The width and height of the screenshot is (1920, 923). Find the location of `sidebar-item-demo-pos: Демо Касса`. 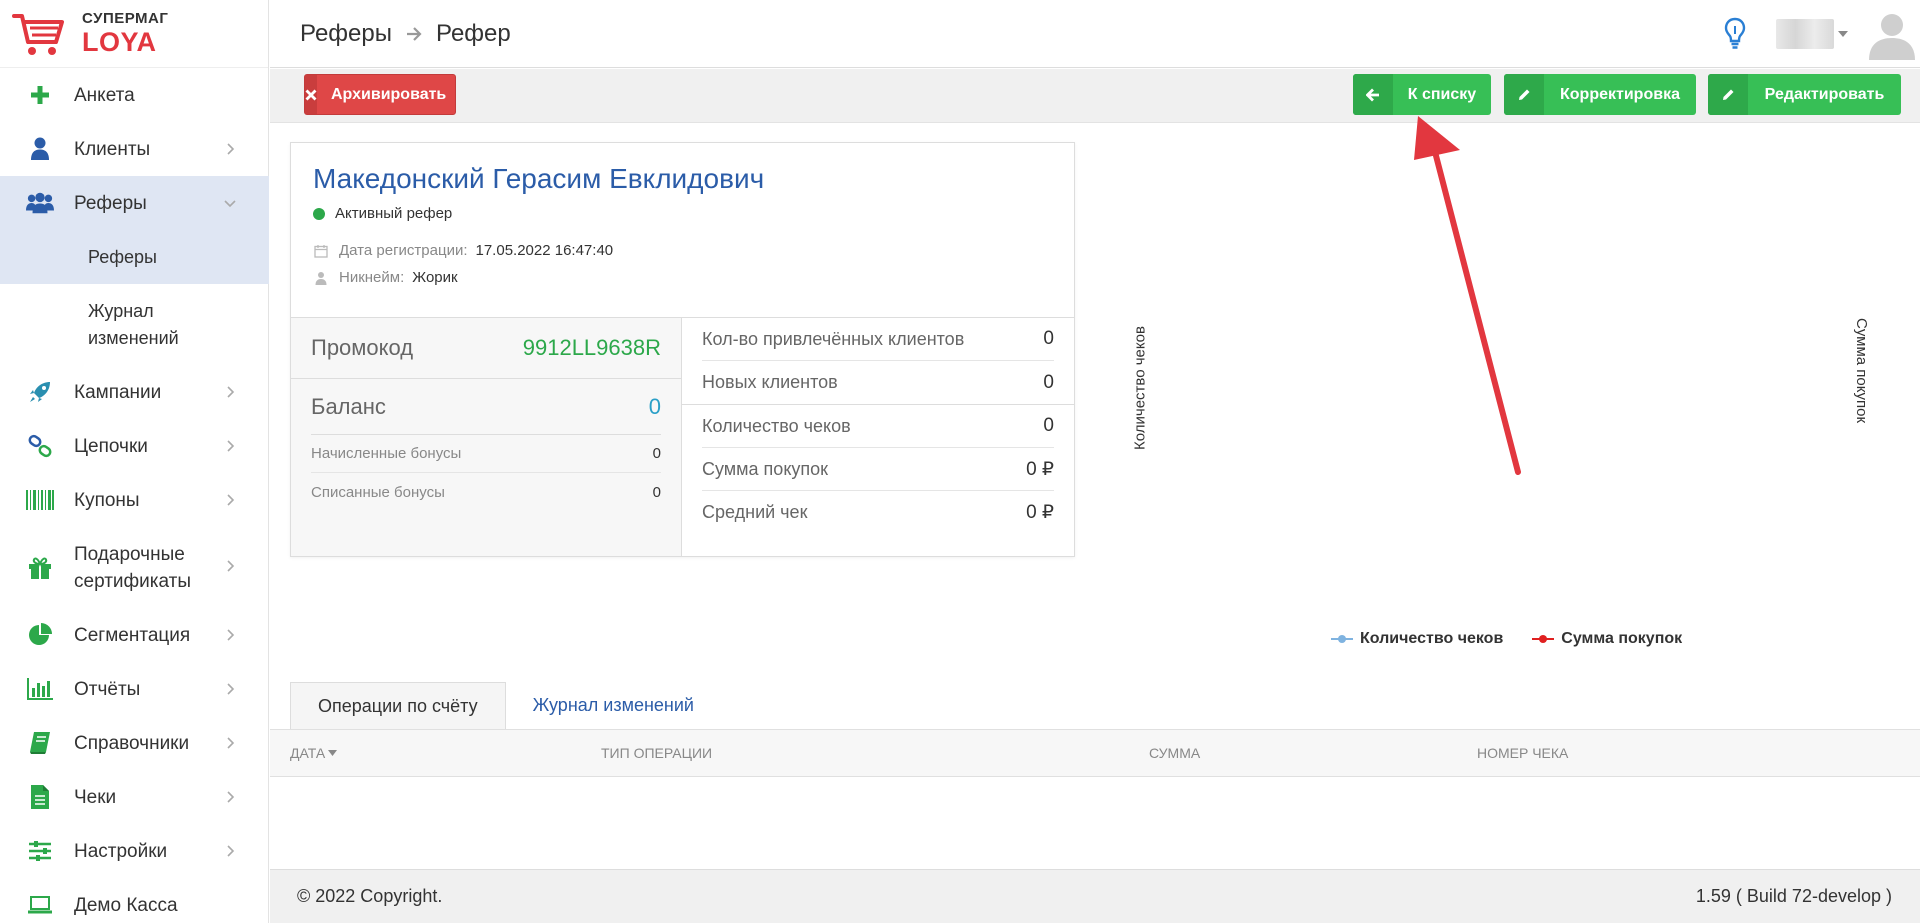

sidebar-item-demo-pos: Демо Касса is located at coordinates (134, 900).